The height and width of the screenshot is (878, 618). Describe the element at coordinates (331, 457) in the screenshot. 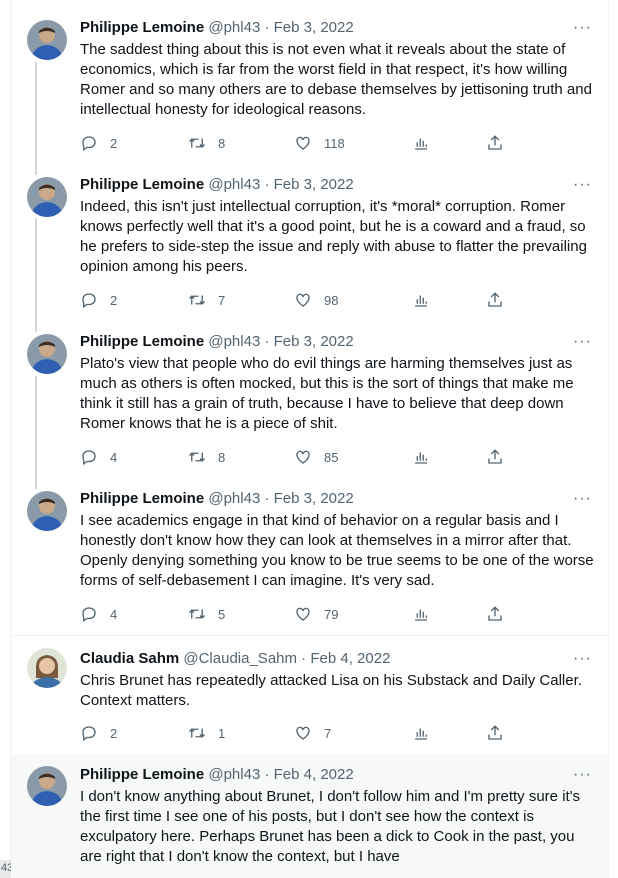

I see `like-count: 85` at that location.